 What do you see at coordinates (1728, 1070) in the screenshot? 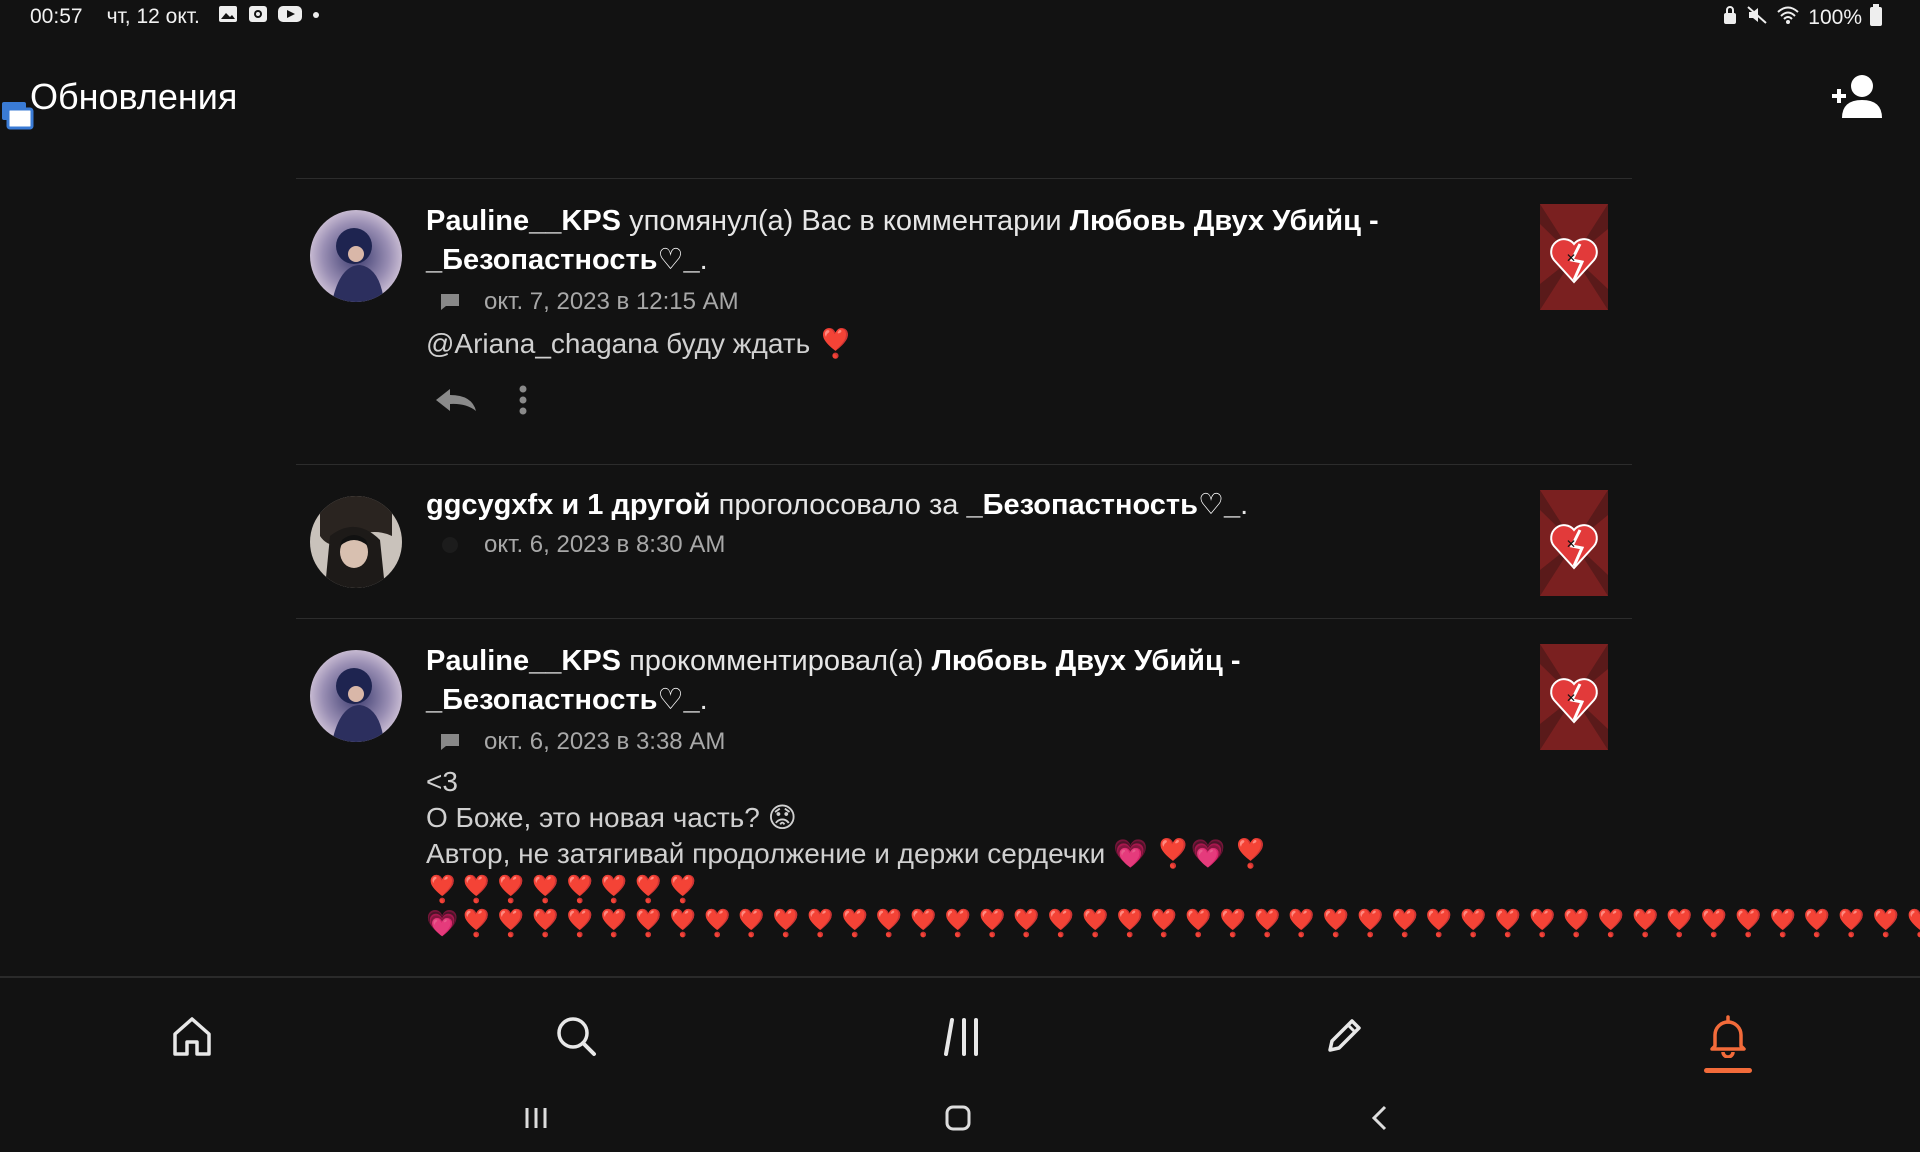
I see `active-tab-indicator` at bounding box center [1728, 1070].